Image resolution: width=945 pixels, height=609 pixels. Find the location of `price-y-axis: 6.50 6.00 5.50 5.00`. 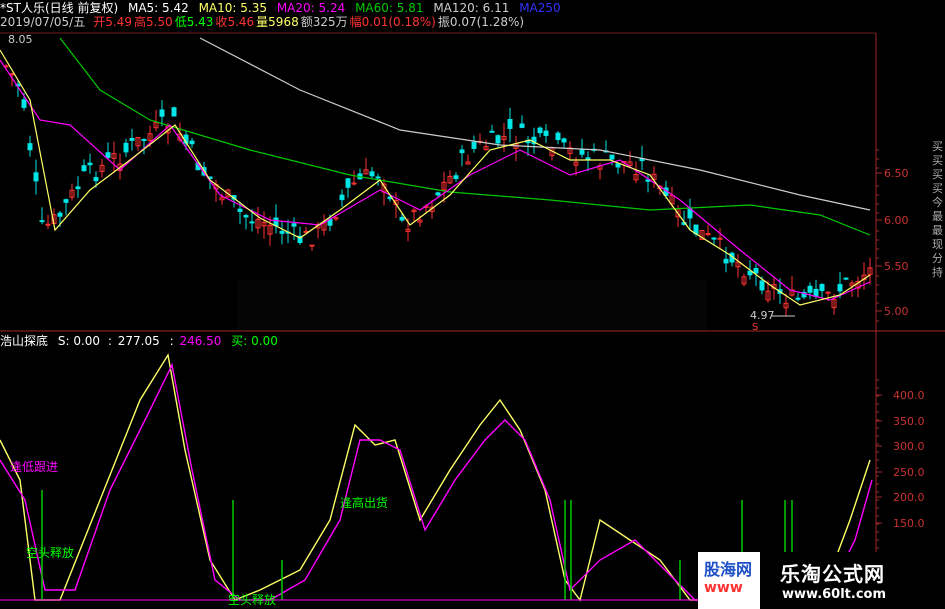

price-y-axis: 6.50 6.00 5.50 5.00 is located at coordinates (892, 235).